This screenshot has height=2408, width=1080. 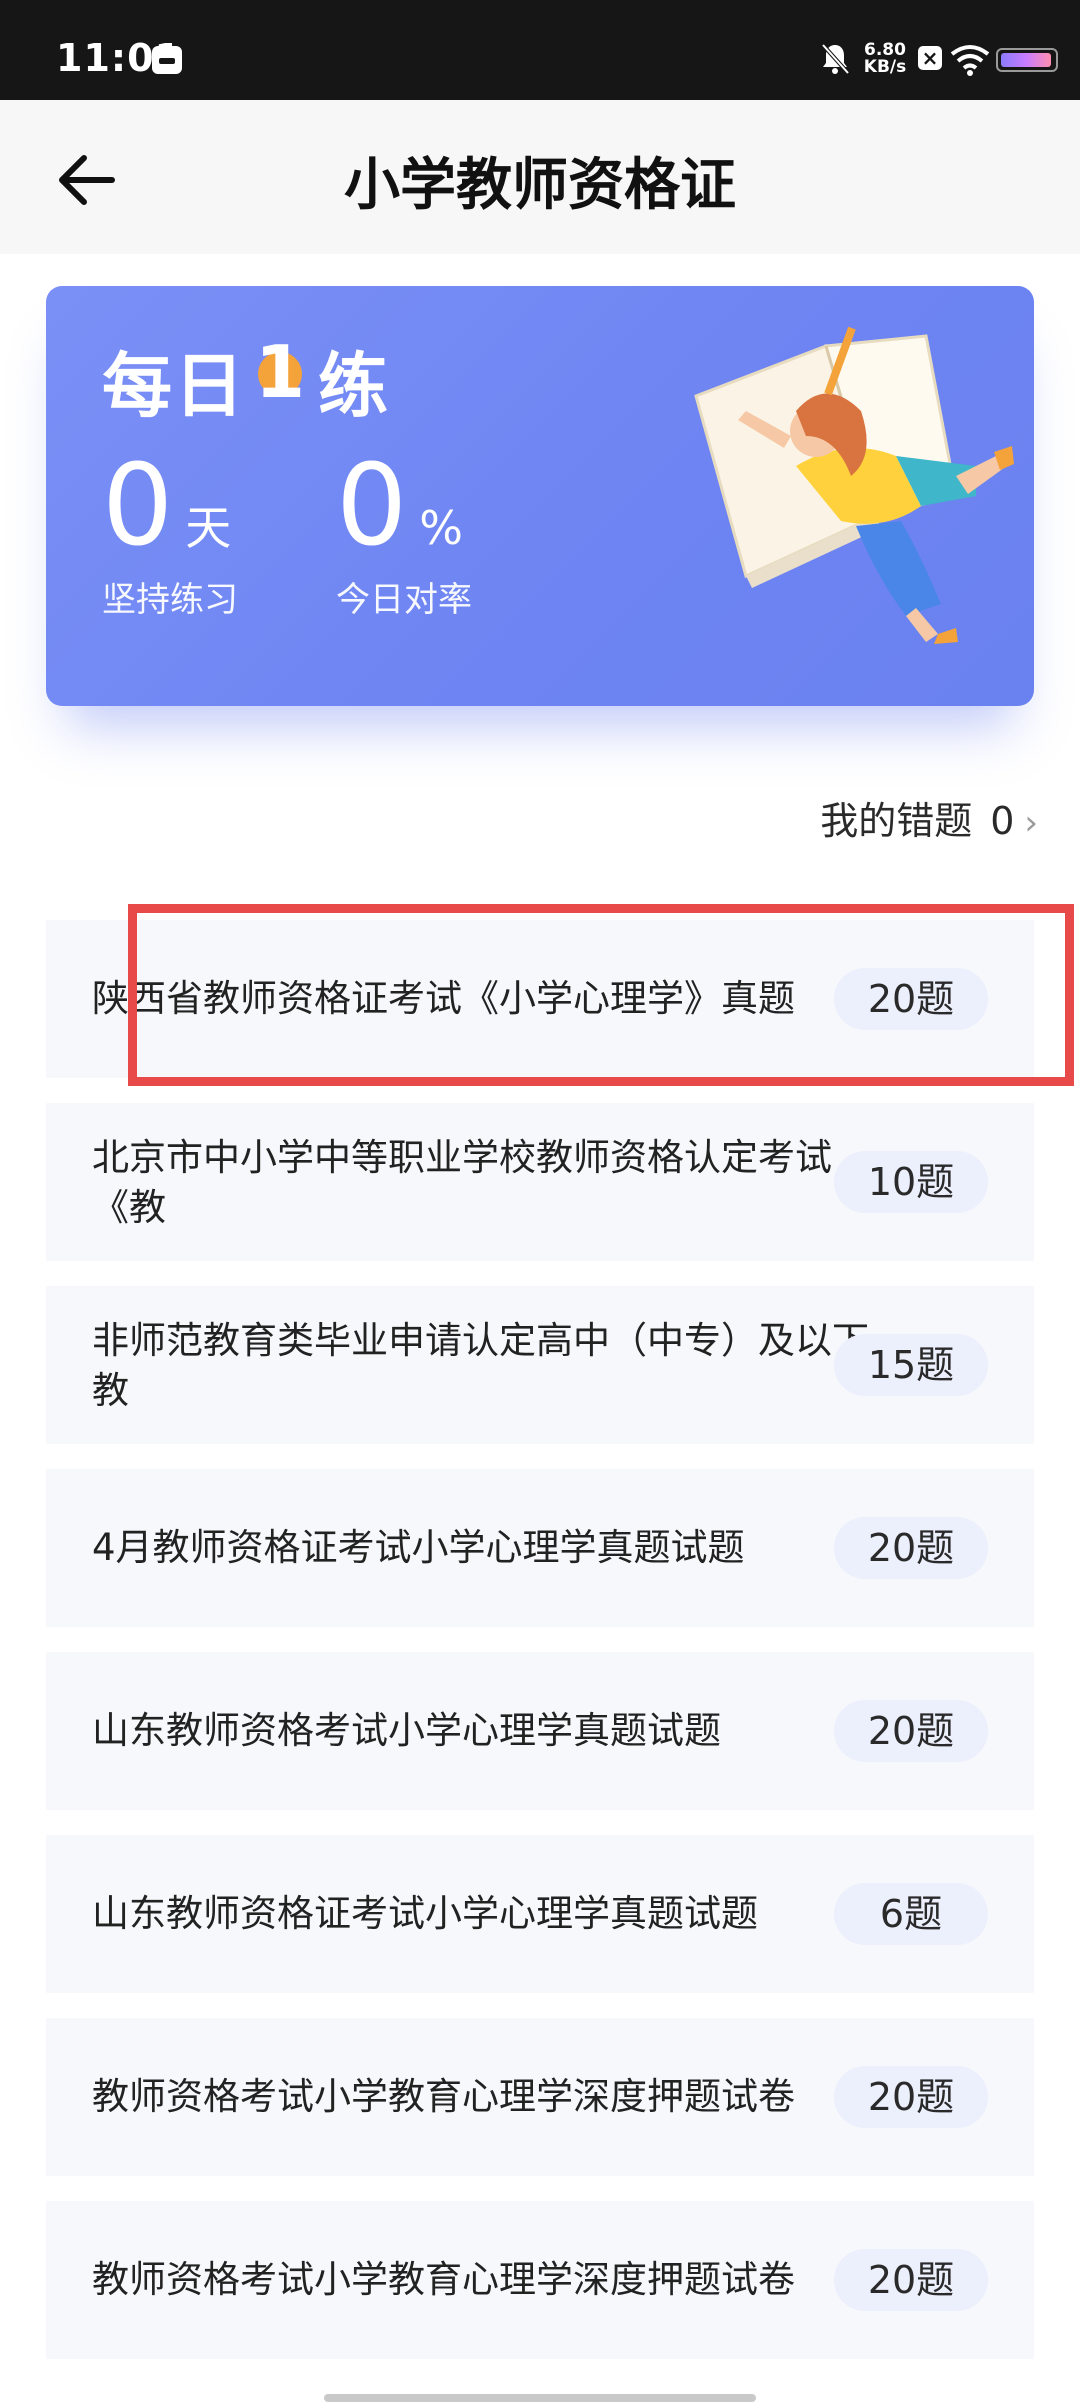 What do you see at coordinates (911, 1365) in the screenshot?
I see `question-count-badge: 15题` at bounding box center [911, 1365].